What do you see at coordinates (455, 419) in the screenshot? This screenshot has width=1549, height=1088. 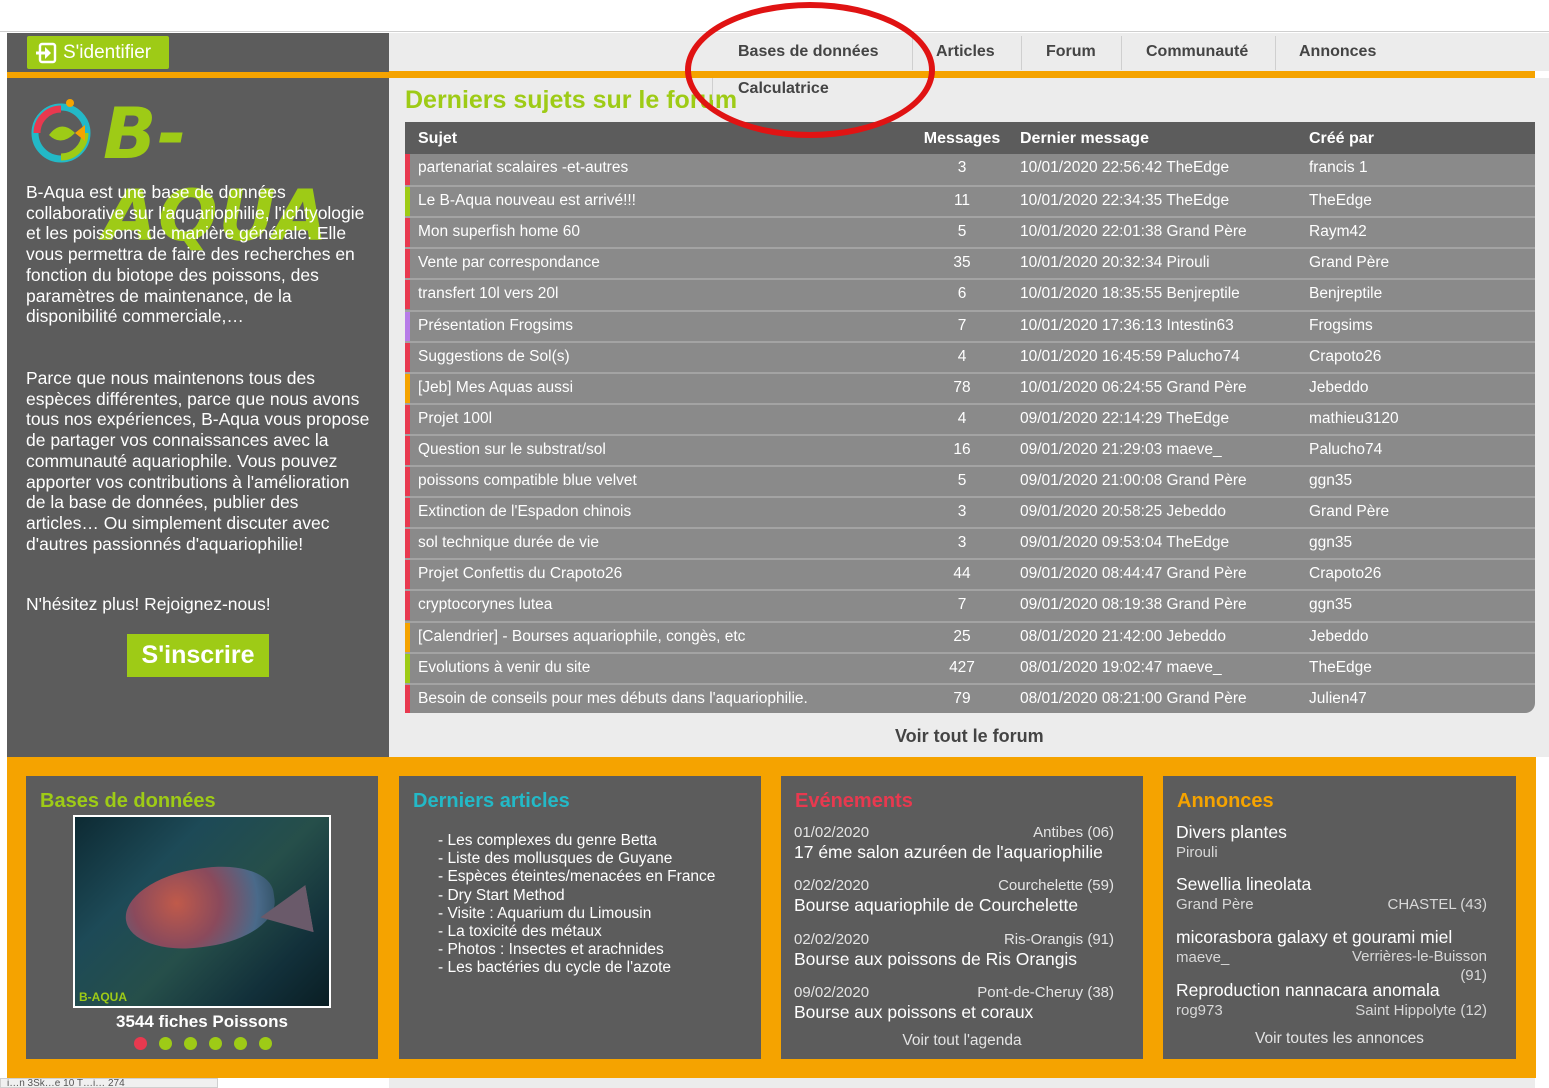 I see `topic-subject: Projet 100l` at bounding box center [455, 419].